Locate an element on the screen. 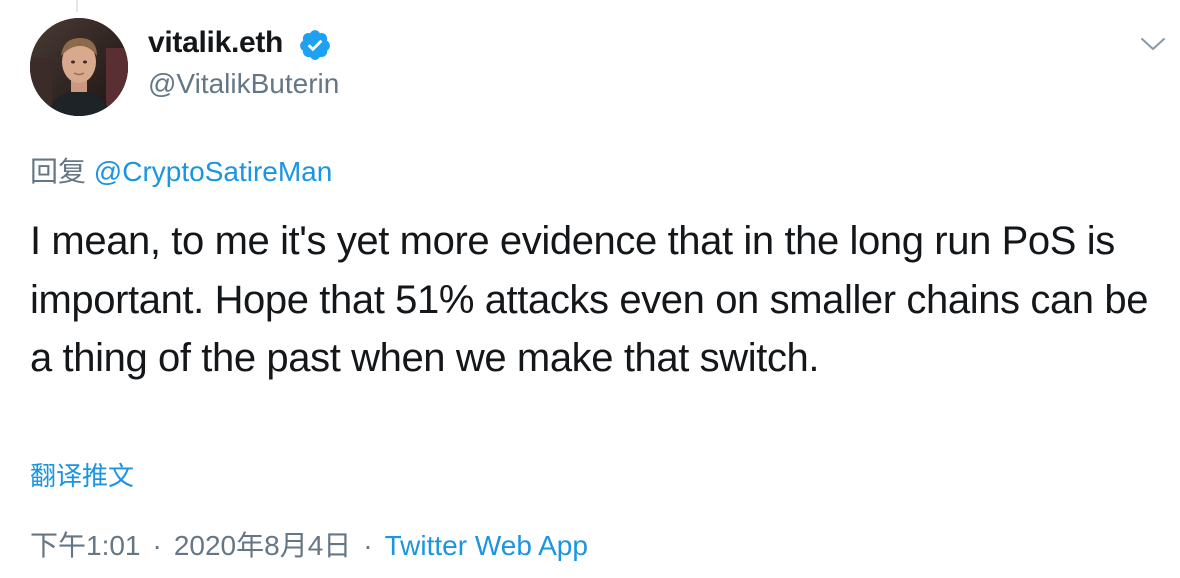 Image resolution: width=1180 pixels, height=578 pixels. tweet-date: 2020年8月4日 is located at coordinates (262, 545).